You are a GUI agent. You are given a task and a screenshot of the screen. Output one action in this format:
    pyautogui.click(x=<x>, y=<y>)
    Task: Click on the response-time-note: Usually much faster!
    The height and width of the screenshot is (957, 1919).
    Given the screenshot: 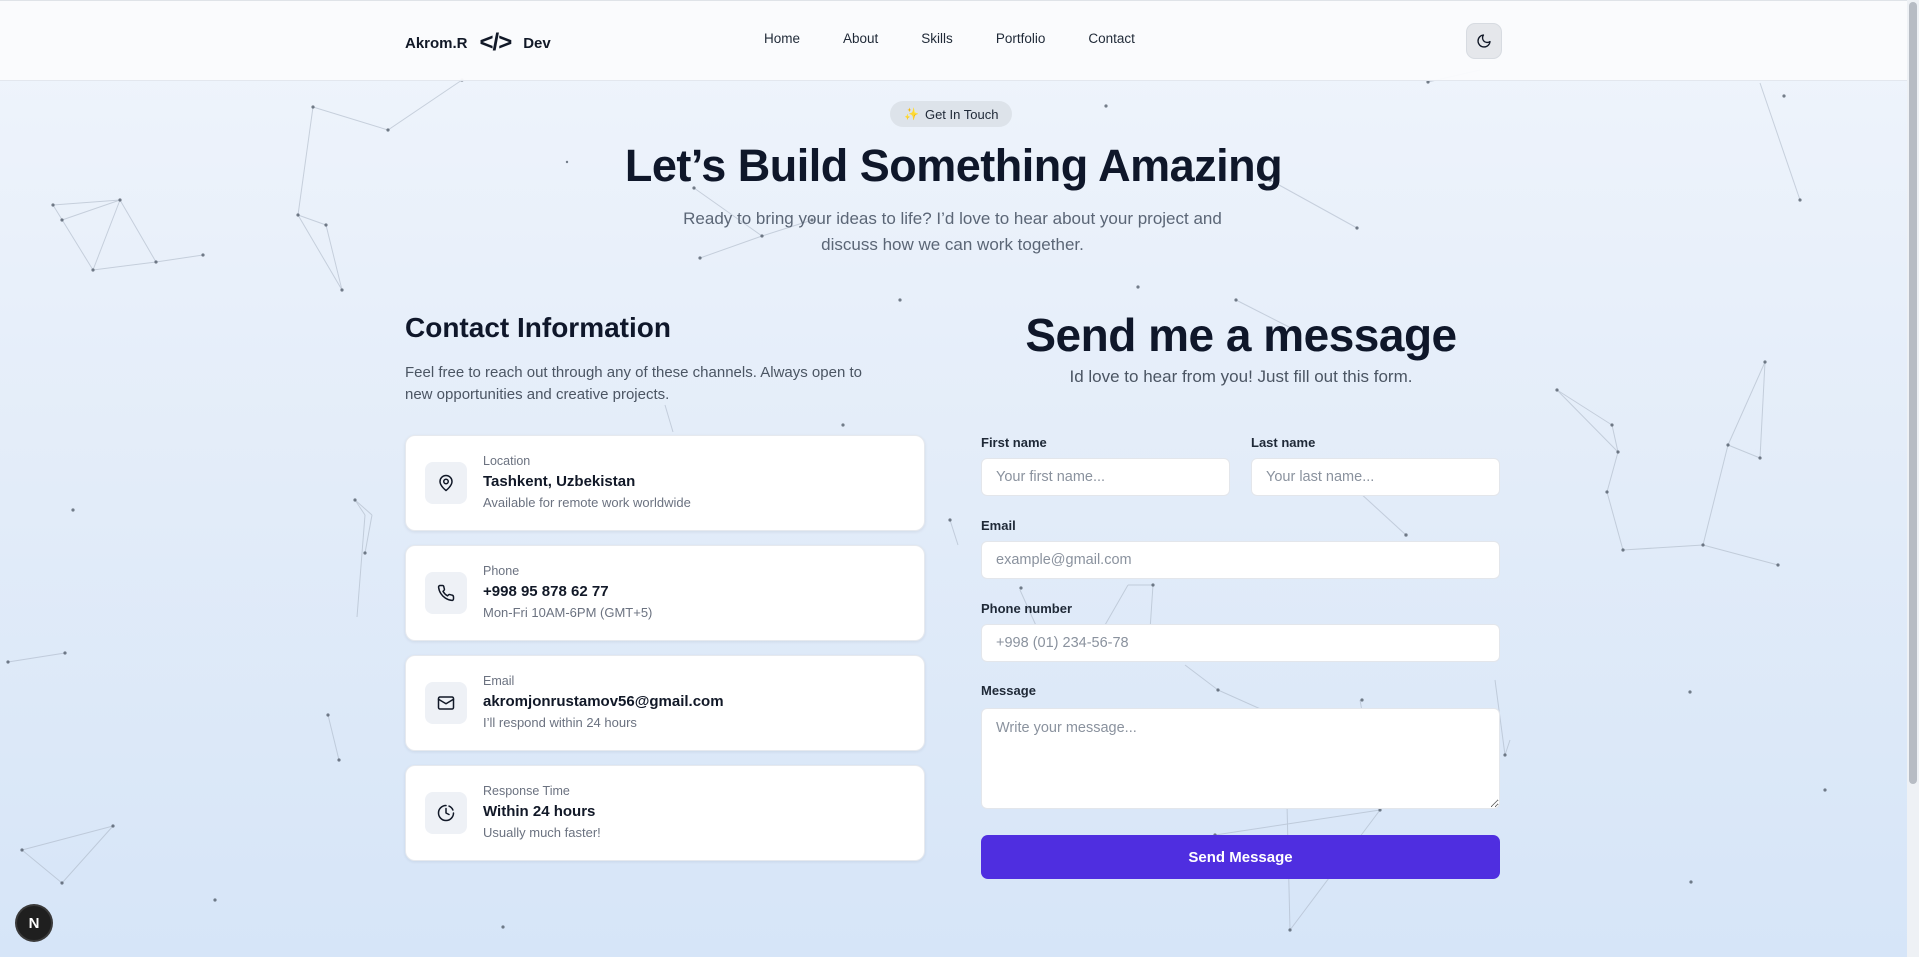 What is the action you would take?
    pyautogui.click(x=542, y=832)
    